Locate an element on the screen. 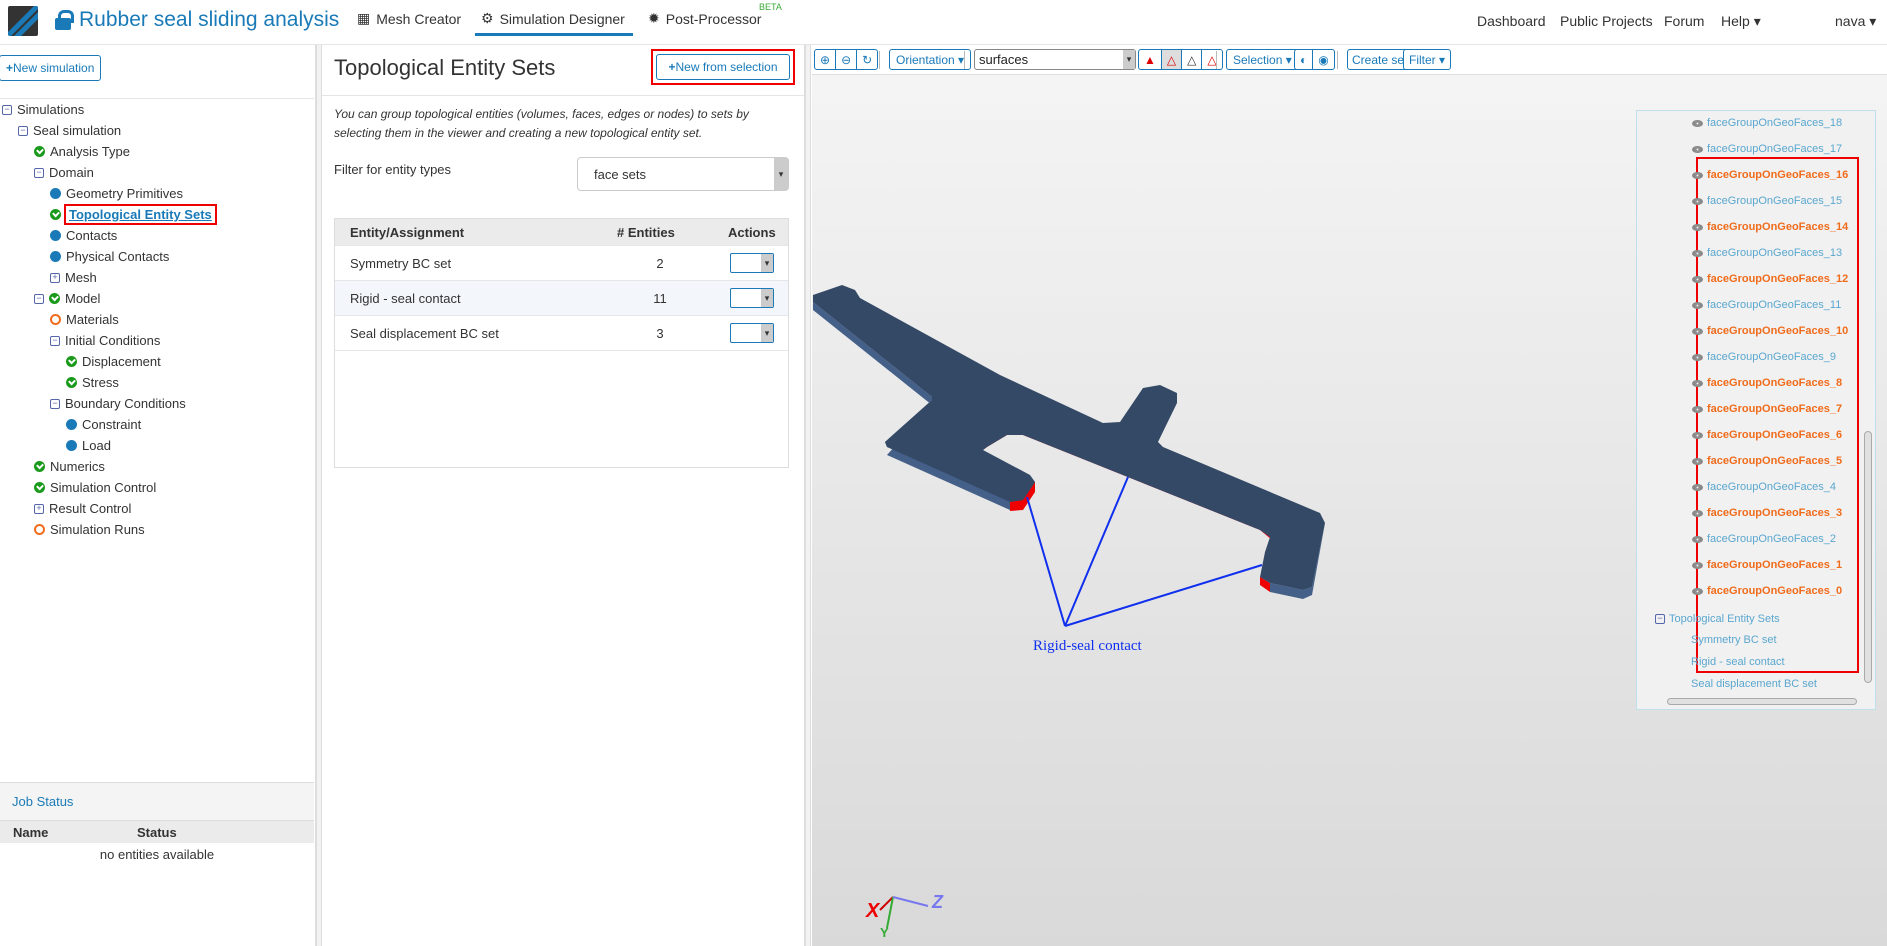 The image size is (1887, 946). entity-set-item: Seal displacement BC set is located at coordinates (1754, 684).